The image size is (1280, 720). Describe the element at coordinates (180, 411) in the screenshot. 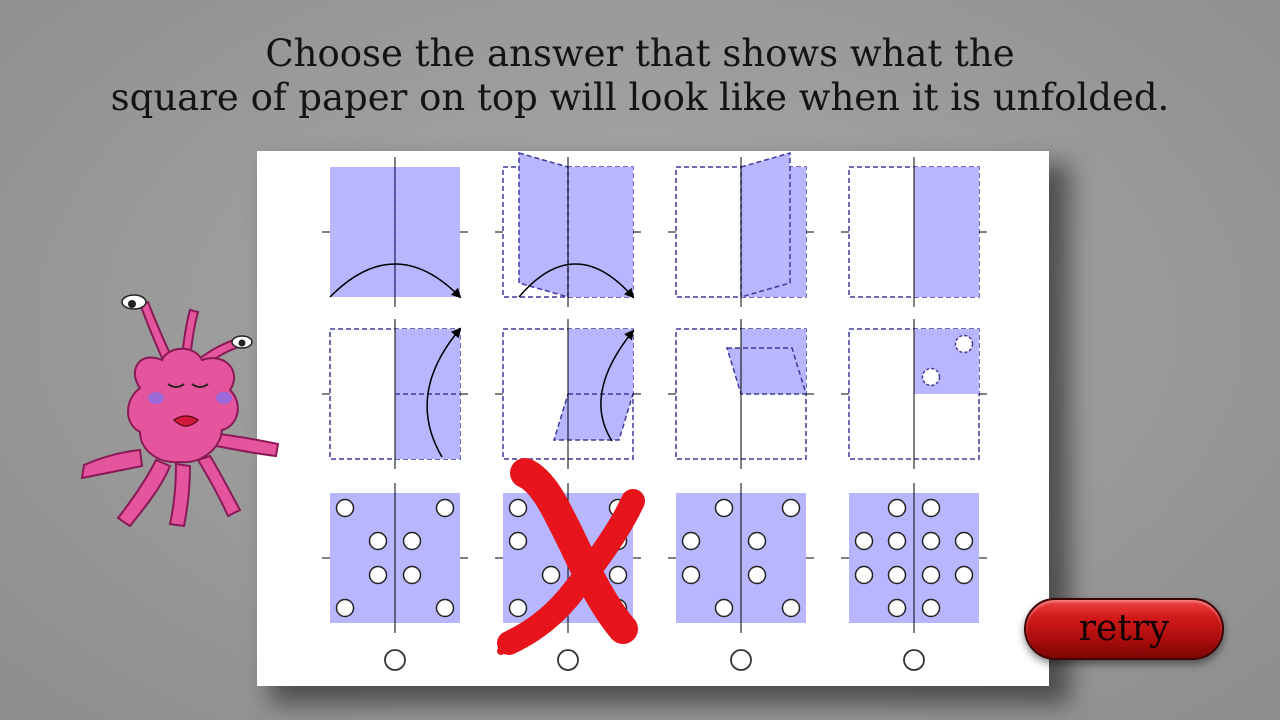

I see `octopus-mascot-icon` at that location.